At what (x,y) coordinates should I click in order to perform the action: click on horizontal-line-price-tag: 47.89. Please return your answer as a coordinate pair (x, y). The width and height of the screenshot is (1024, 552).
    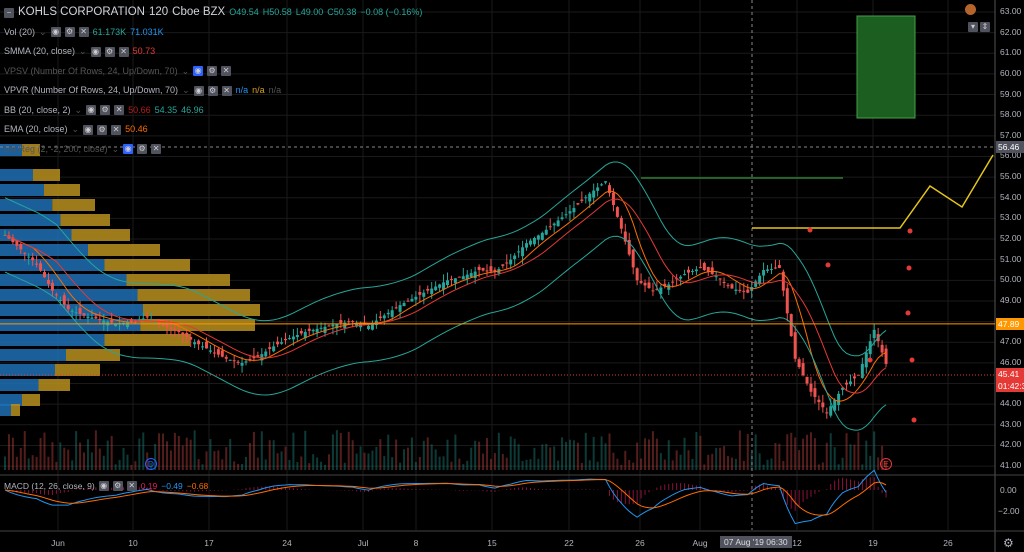
    Looking at the image, I should click on (1010, 324).